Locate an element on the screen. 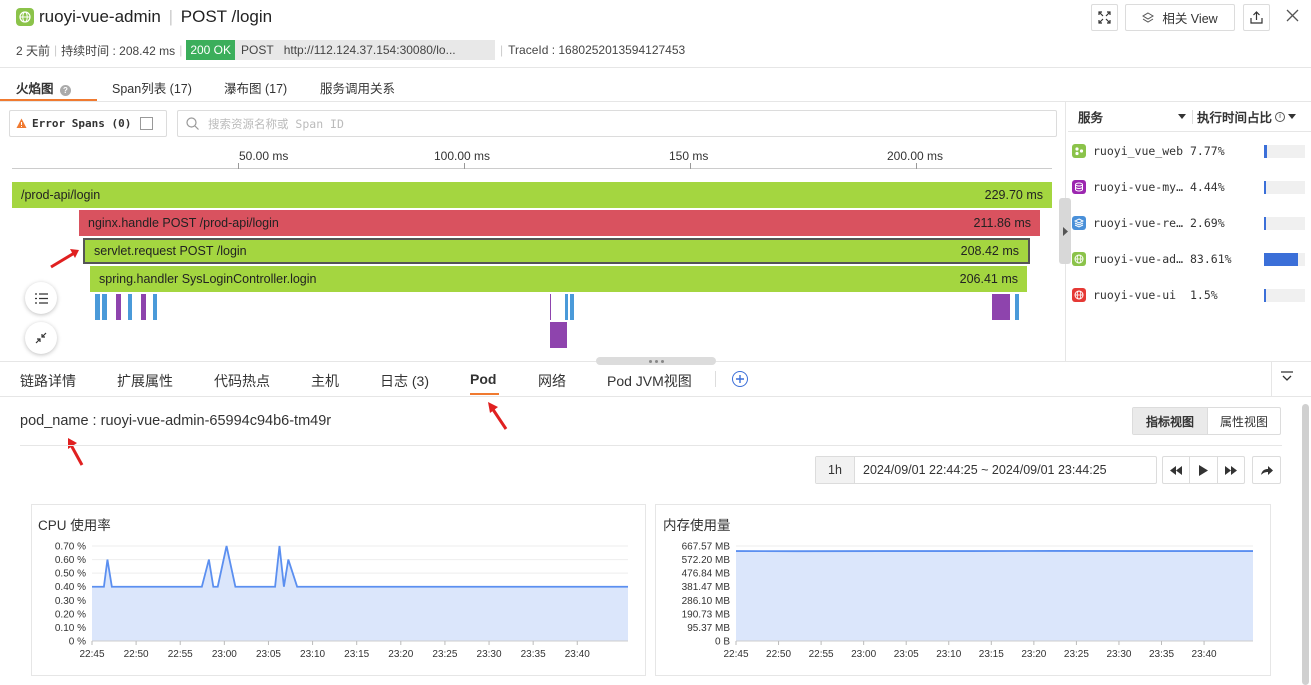  collapse-panel-button is located at coordinates (1287, 378).